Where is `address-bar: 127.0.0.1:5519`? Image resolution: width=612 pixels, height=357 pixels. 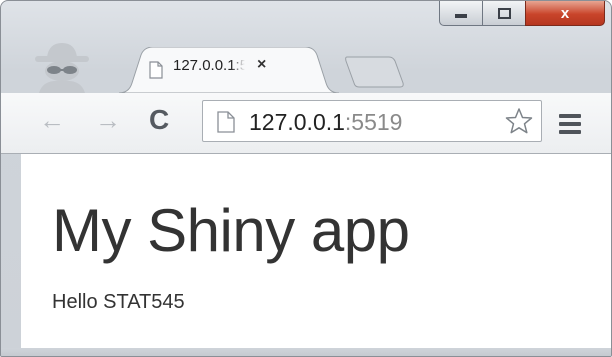 address-bar: 127.0.0.1:5519 is located at coordinates (372, 121).